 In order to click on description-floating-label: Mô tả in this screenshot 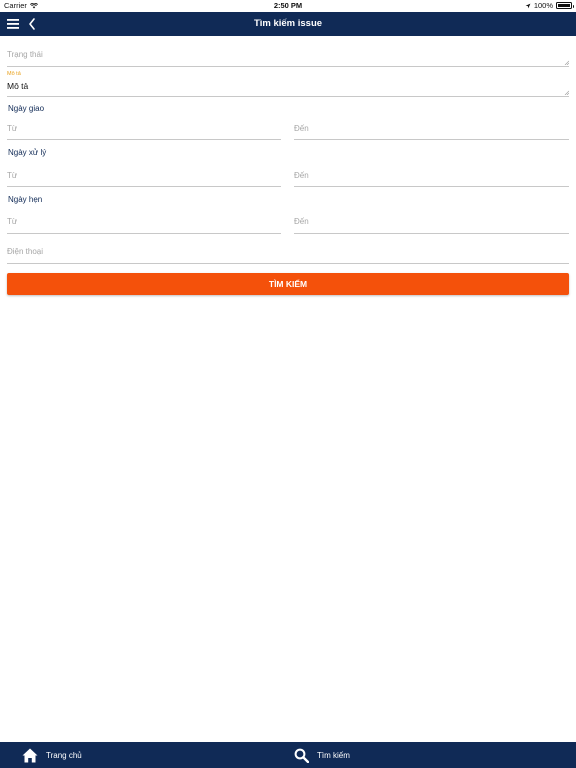, I will do `click(14, 74)`.